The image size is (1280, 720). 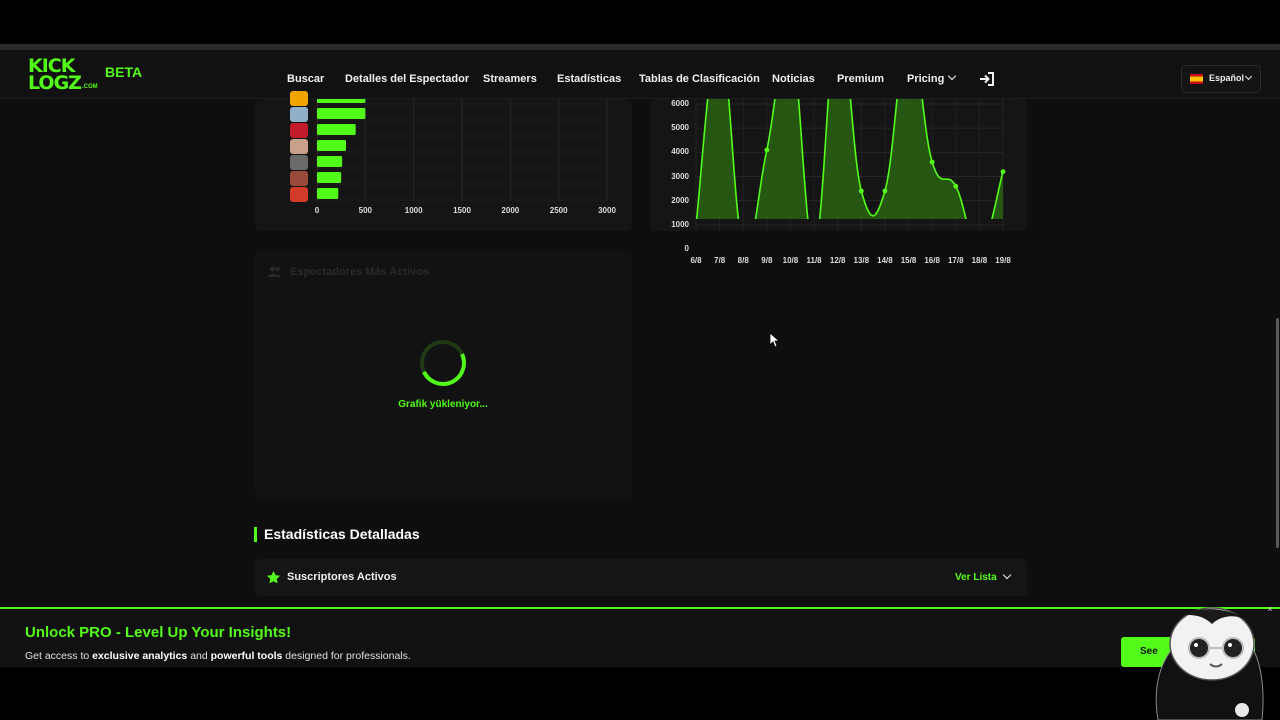 I want to click on most-active-viewers-title: Espectadores Más Activos, so click(x=359, y=272).